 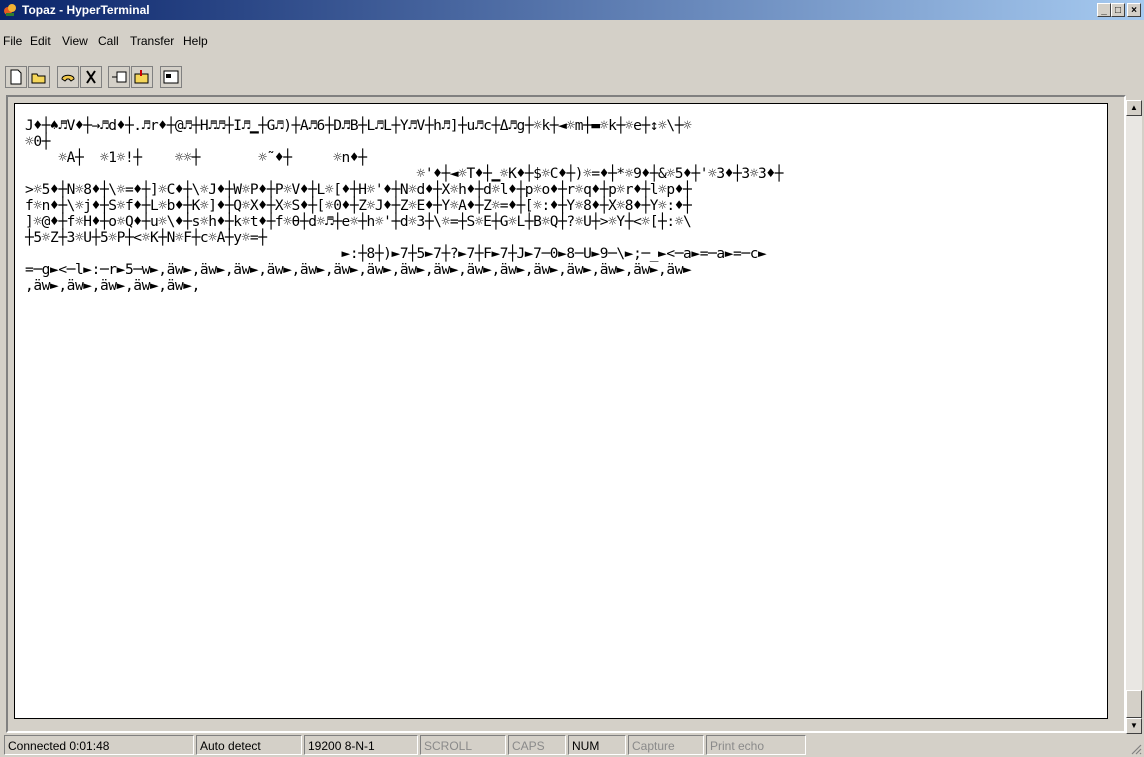 I want to click on open-icon, so click(x=38, y=78).